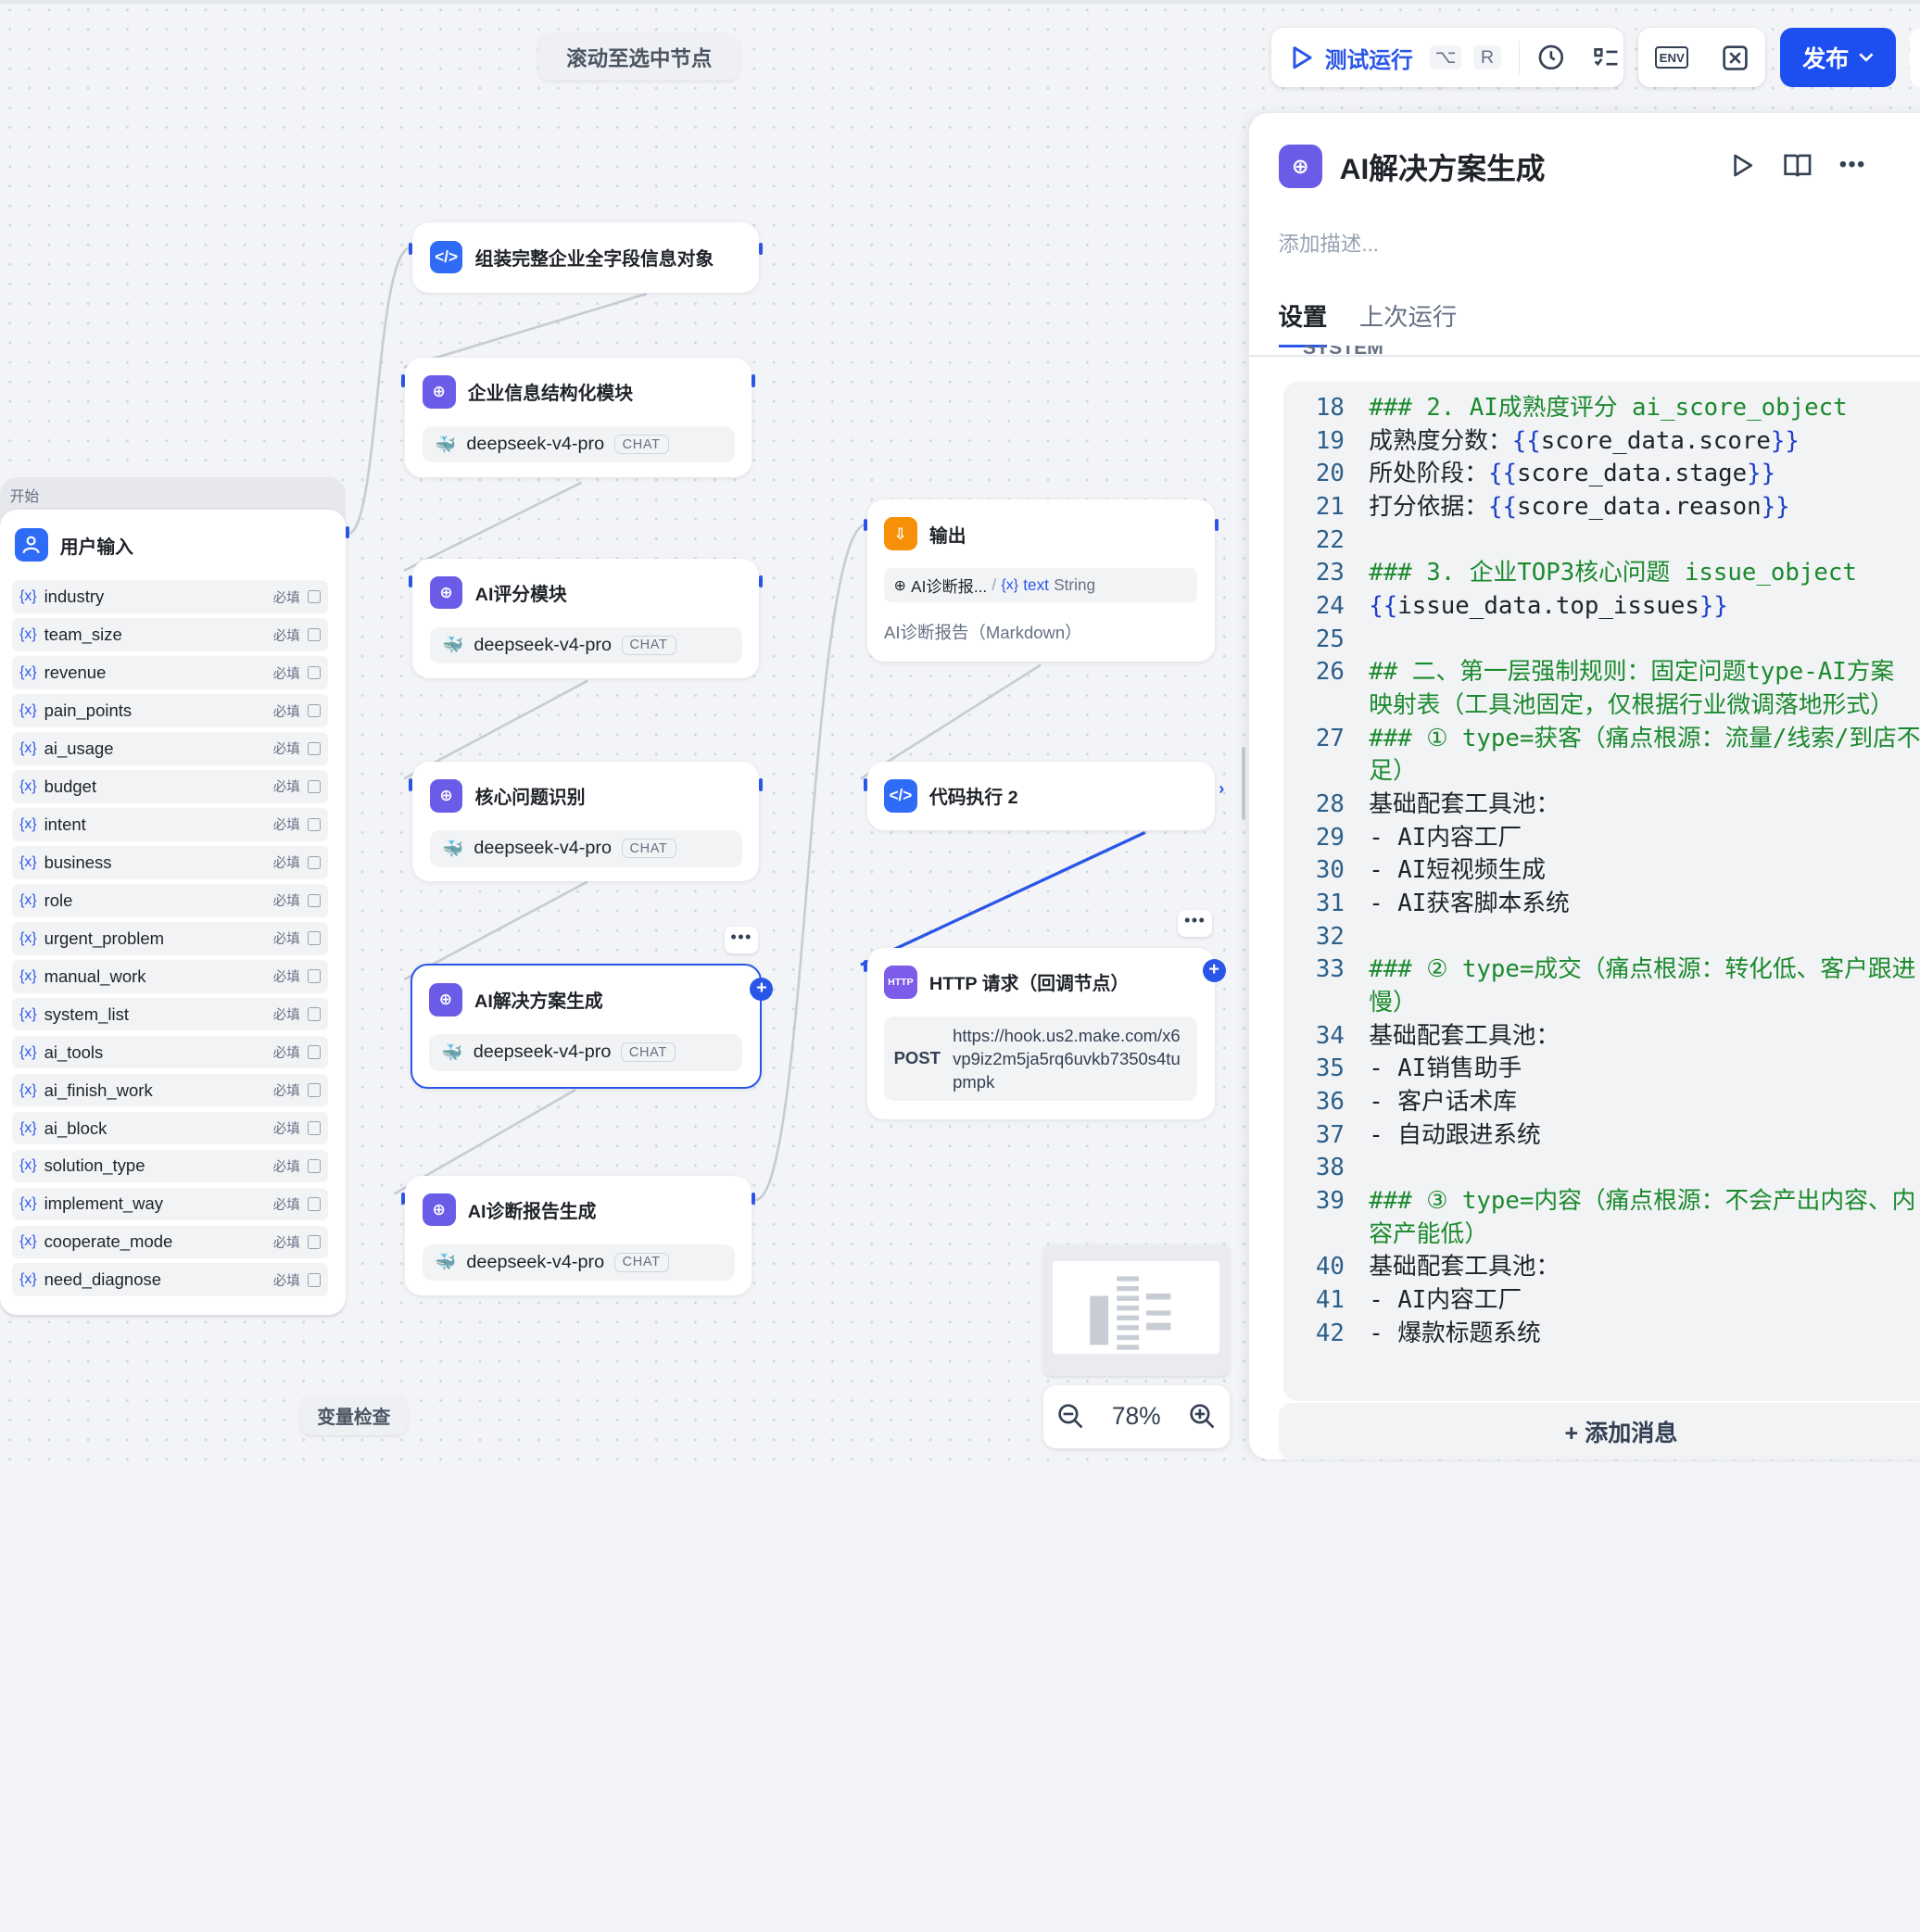 Image resolution: width=1920 pixels, height=1932 pixels. I want to click on node-solution: ⊕ AI解决方案生成 🐳 deepseek-v4-pro CHAT +, so click(592, 1026).